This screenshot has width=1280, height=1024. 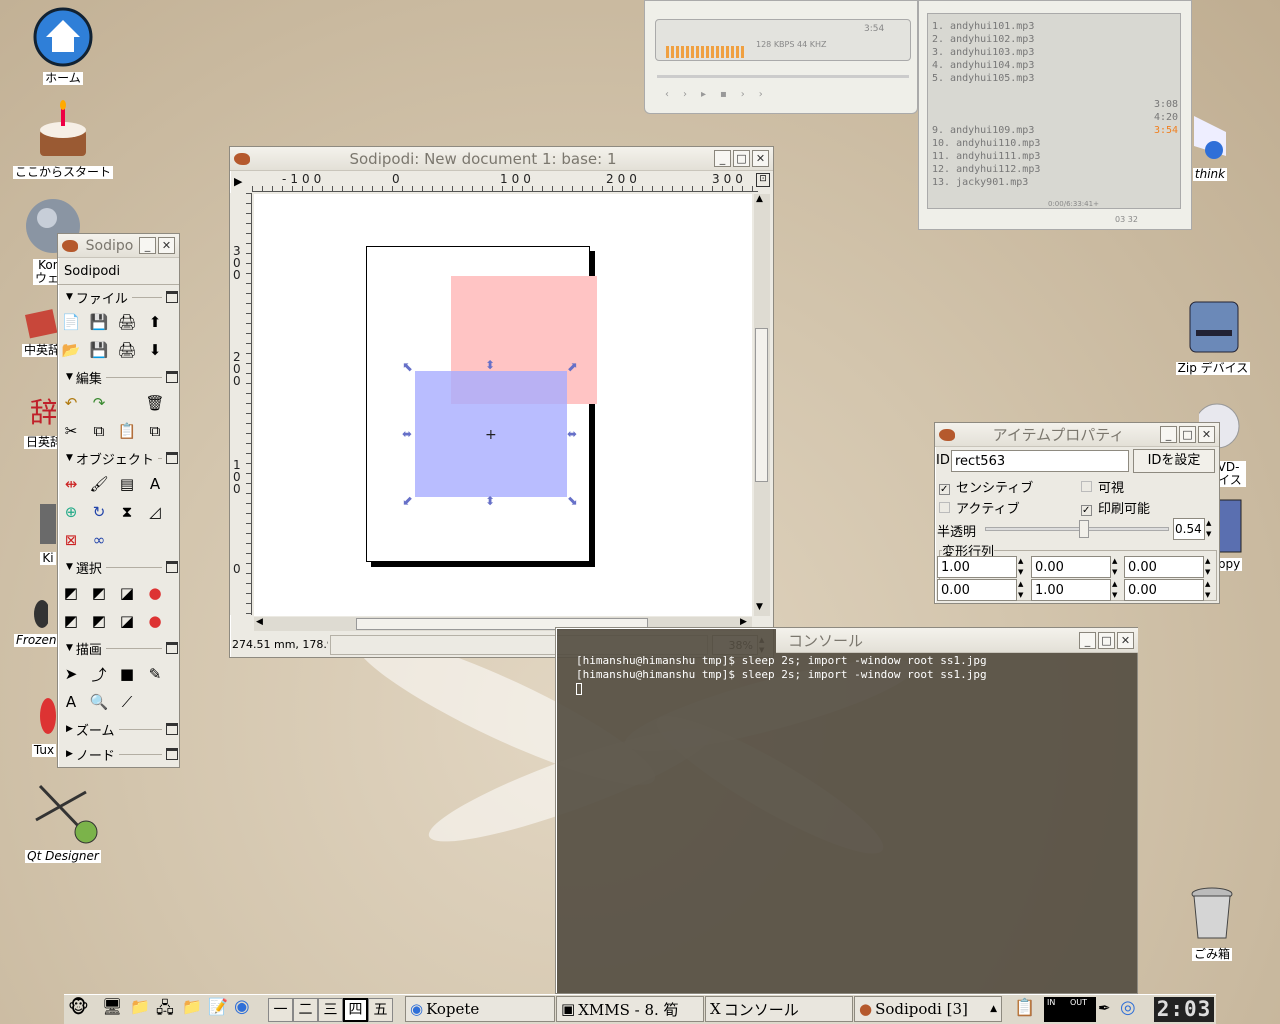 I want to click on export-icon: ⬇, so click(x=155, y=350).